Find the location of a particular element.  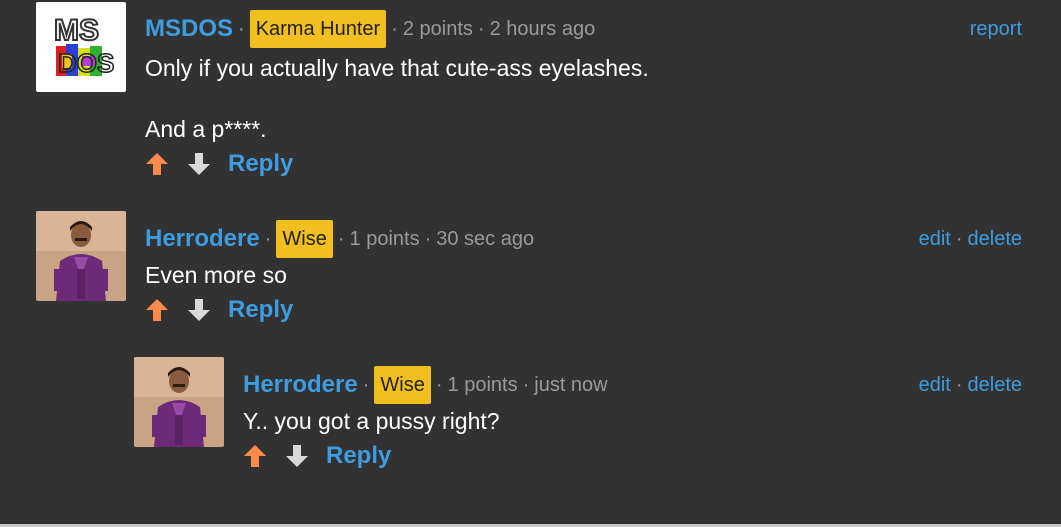

points: 2 points is located at coordinates (437, 28).